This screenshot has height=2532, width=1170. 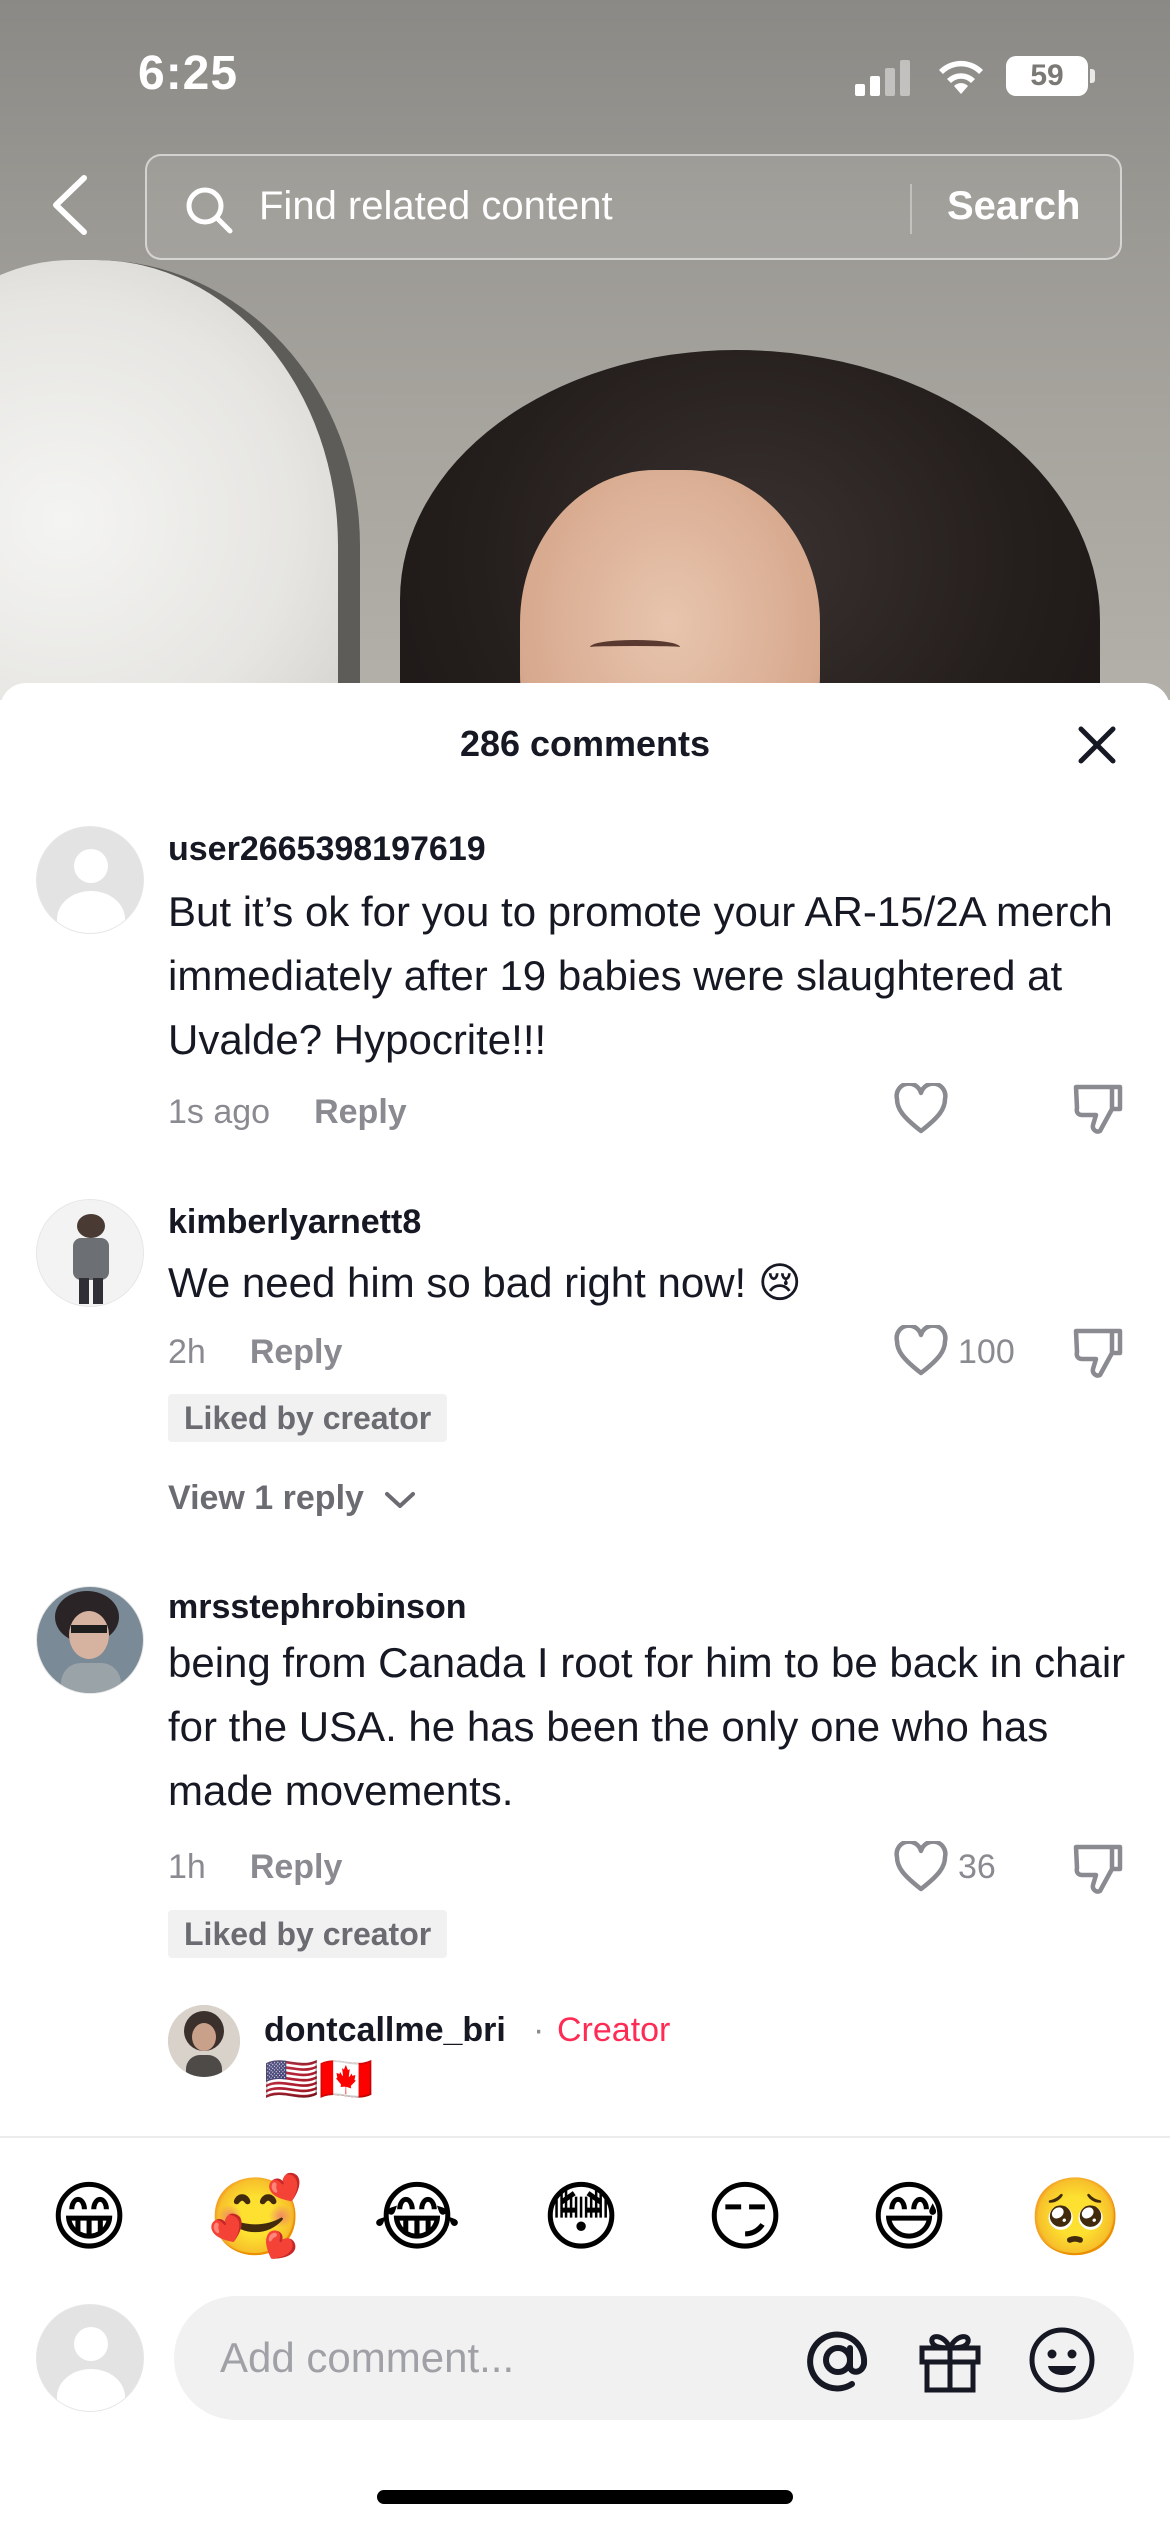 I want to click on comment-text: We need him so bad right now! 😢, so click(x=485, y=1282).